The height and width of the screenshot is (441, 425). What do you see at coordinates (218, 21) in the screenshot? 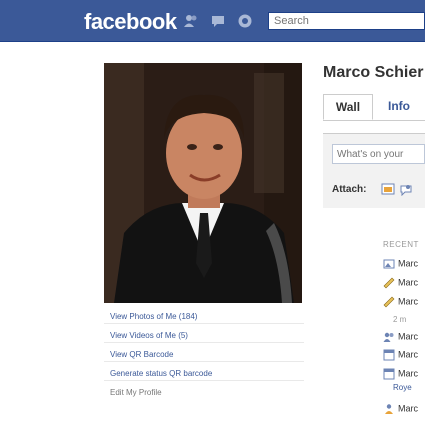
I see `messages-icon` at bounding box center [218, 21].